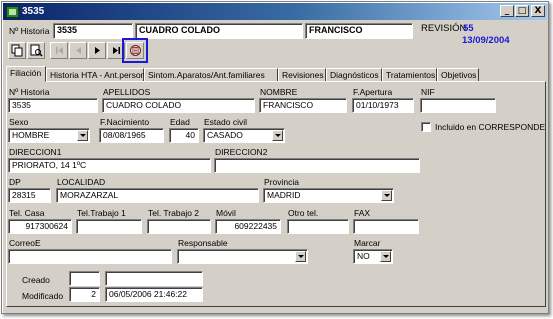 This screenshot has height=319, width=553. What do you see at coordinates (226, 213) in the screenshot?
I see `movil-label: Móvil` at bounding box center [226, 213].